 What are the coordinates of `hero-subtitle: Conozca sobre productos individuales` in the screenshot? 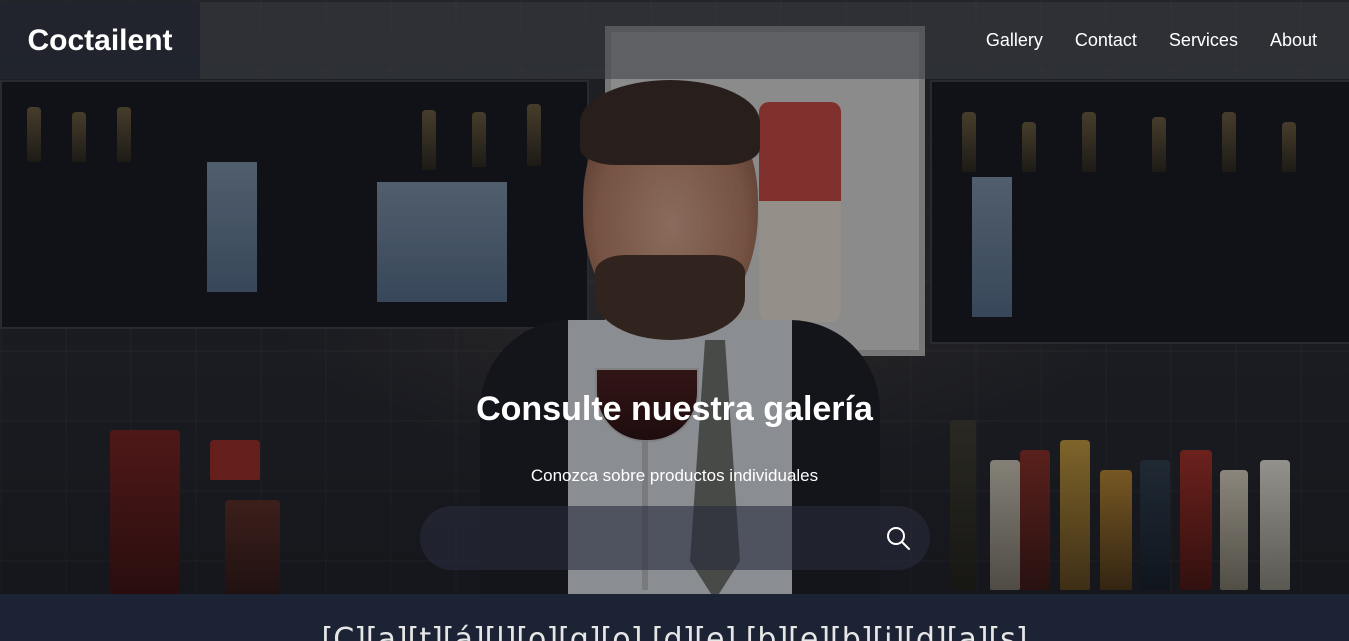 It's located at (674, 475).